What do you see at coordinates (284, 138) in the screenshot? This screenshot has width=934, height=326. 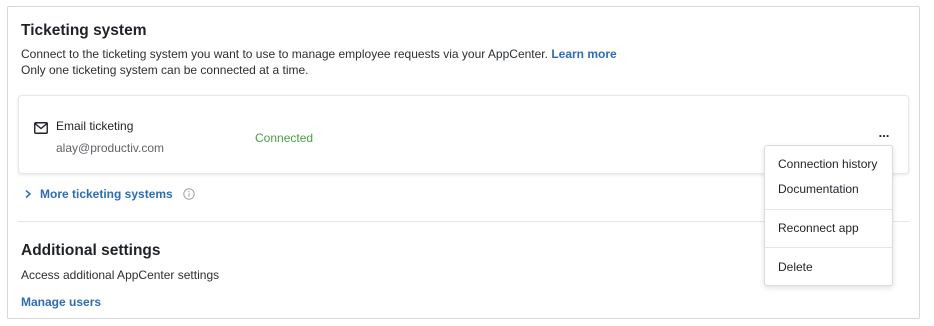 I see `connection-status: Connected` at bounding box center [284, 138].